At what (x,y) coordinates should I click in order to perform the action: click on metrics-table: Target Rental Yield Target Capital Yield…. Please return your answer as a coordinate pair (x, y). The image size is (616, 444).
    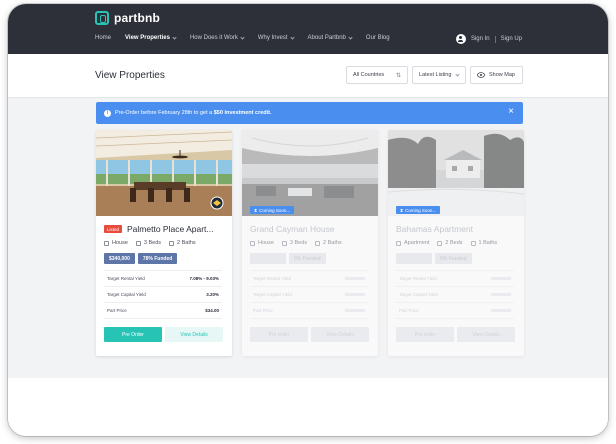
    Looking at the image, I should click on (455, 294).